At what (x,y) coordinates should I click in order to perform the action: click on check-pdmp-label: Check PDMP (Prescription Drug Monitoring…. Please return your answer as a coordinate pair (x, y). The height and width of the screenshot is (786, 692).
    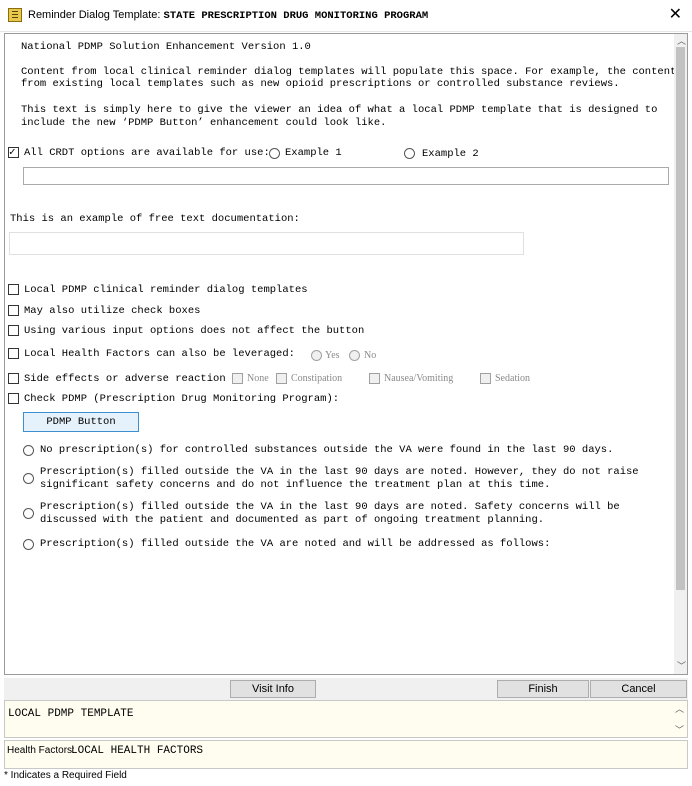
    Looking at the image, I should click on (182, 399).